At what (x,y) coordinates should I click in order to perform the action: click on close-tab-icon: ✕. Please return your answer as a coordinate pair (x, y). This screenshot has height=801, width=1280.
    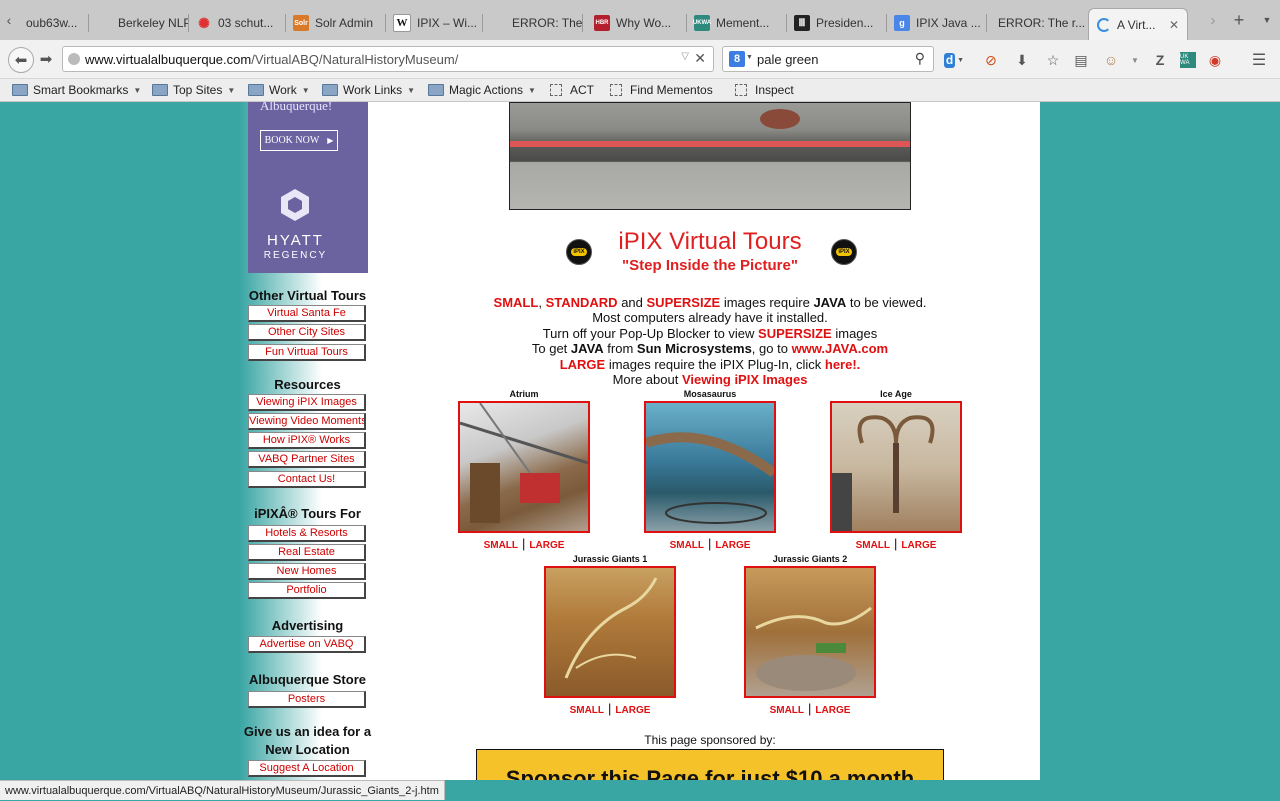
    Looking at the image, I should click on (1174, 25).